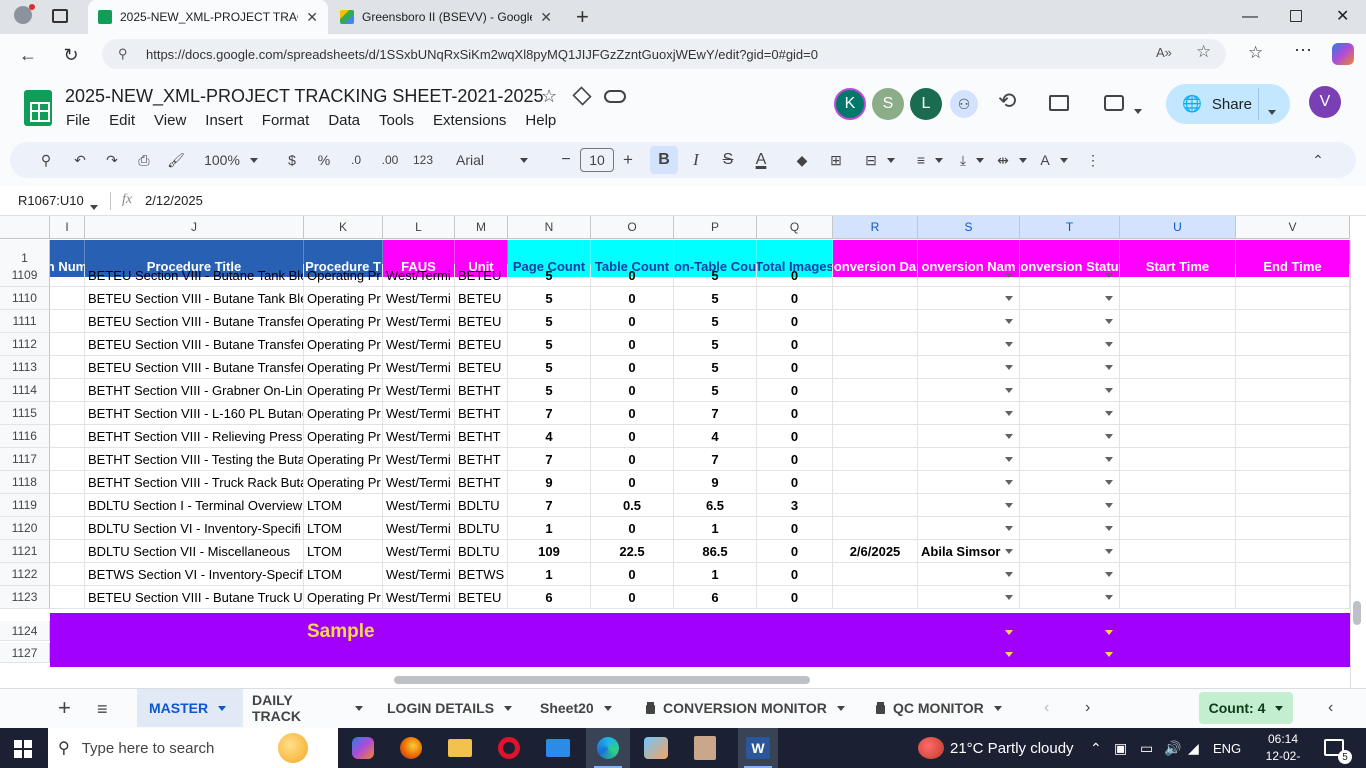 This screenshot has width=1366, height=768. Describe the element at coordinates (1203, 52) in the screenshot. I see `favorite-star-icon: ☆` at that location.